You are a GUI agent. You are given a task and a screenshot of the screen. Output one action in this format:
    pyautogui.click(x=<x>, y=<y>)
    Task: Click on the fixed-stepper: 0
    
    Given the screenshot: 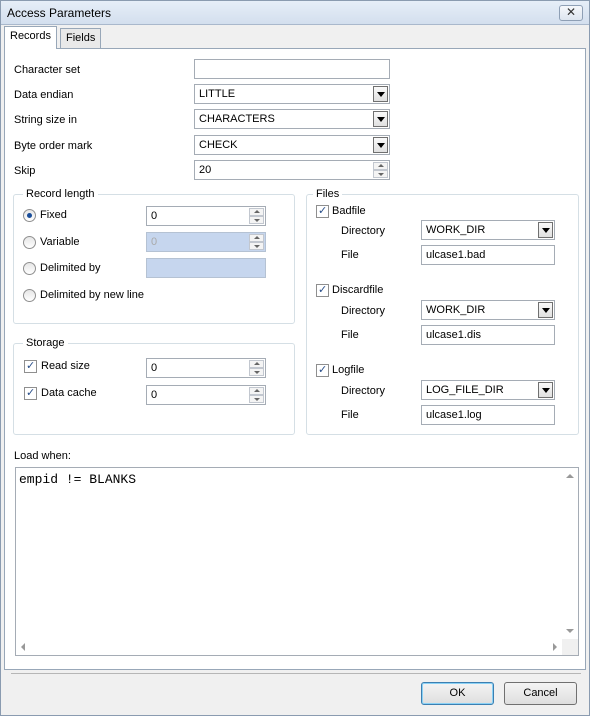 What is the action you would take?
    pyautogui.click(x=206, y=216)
    